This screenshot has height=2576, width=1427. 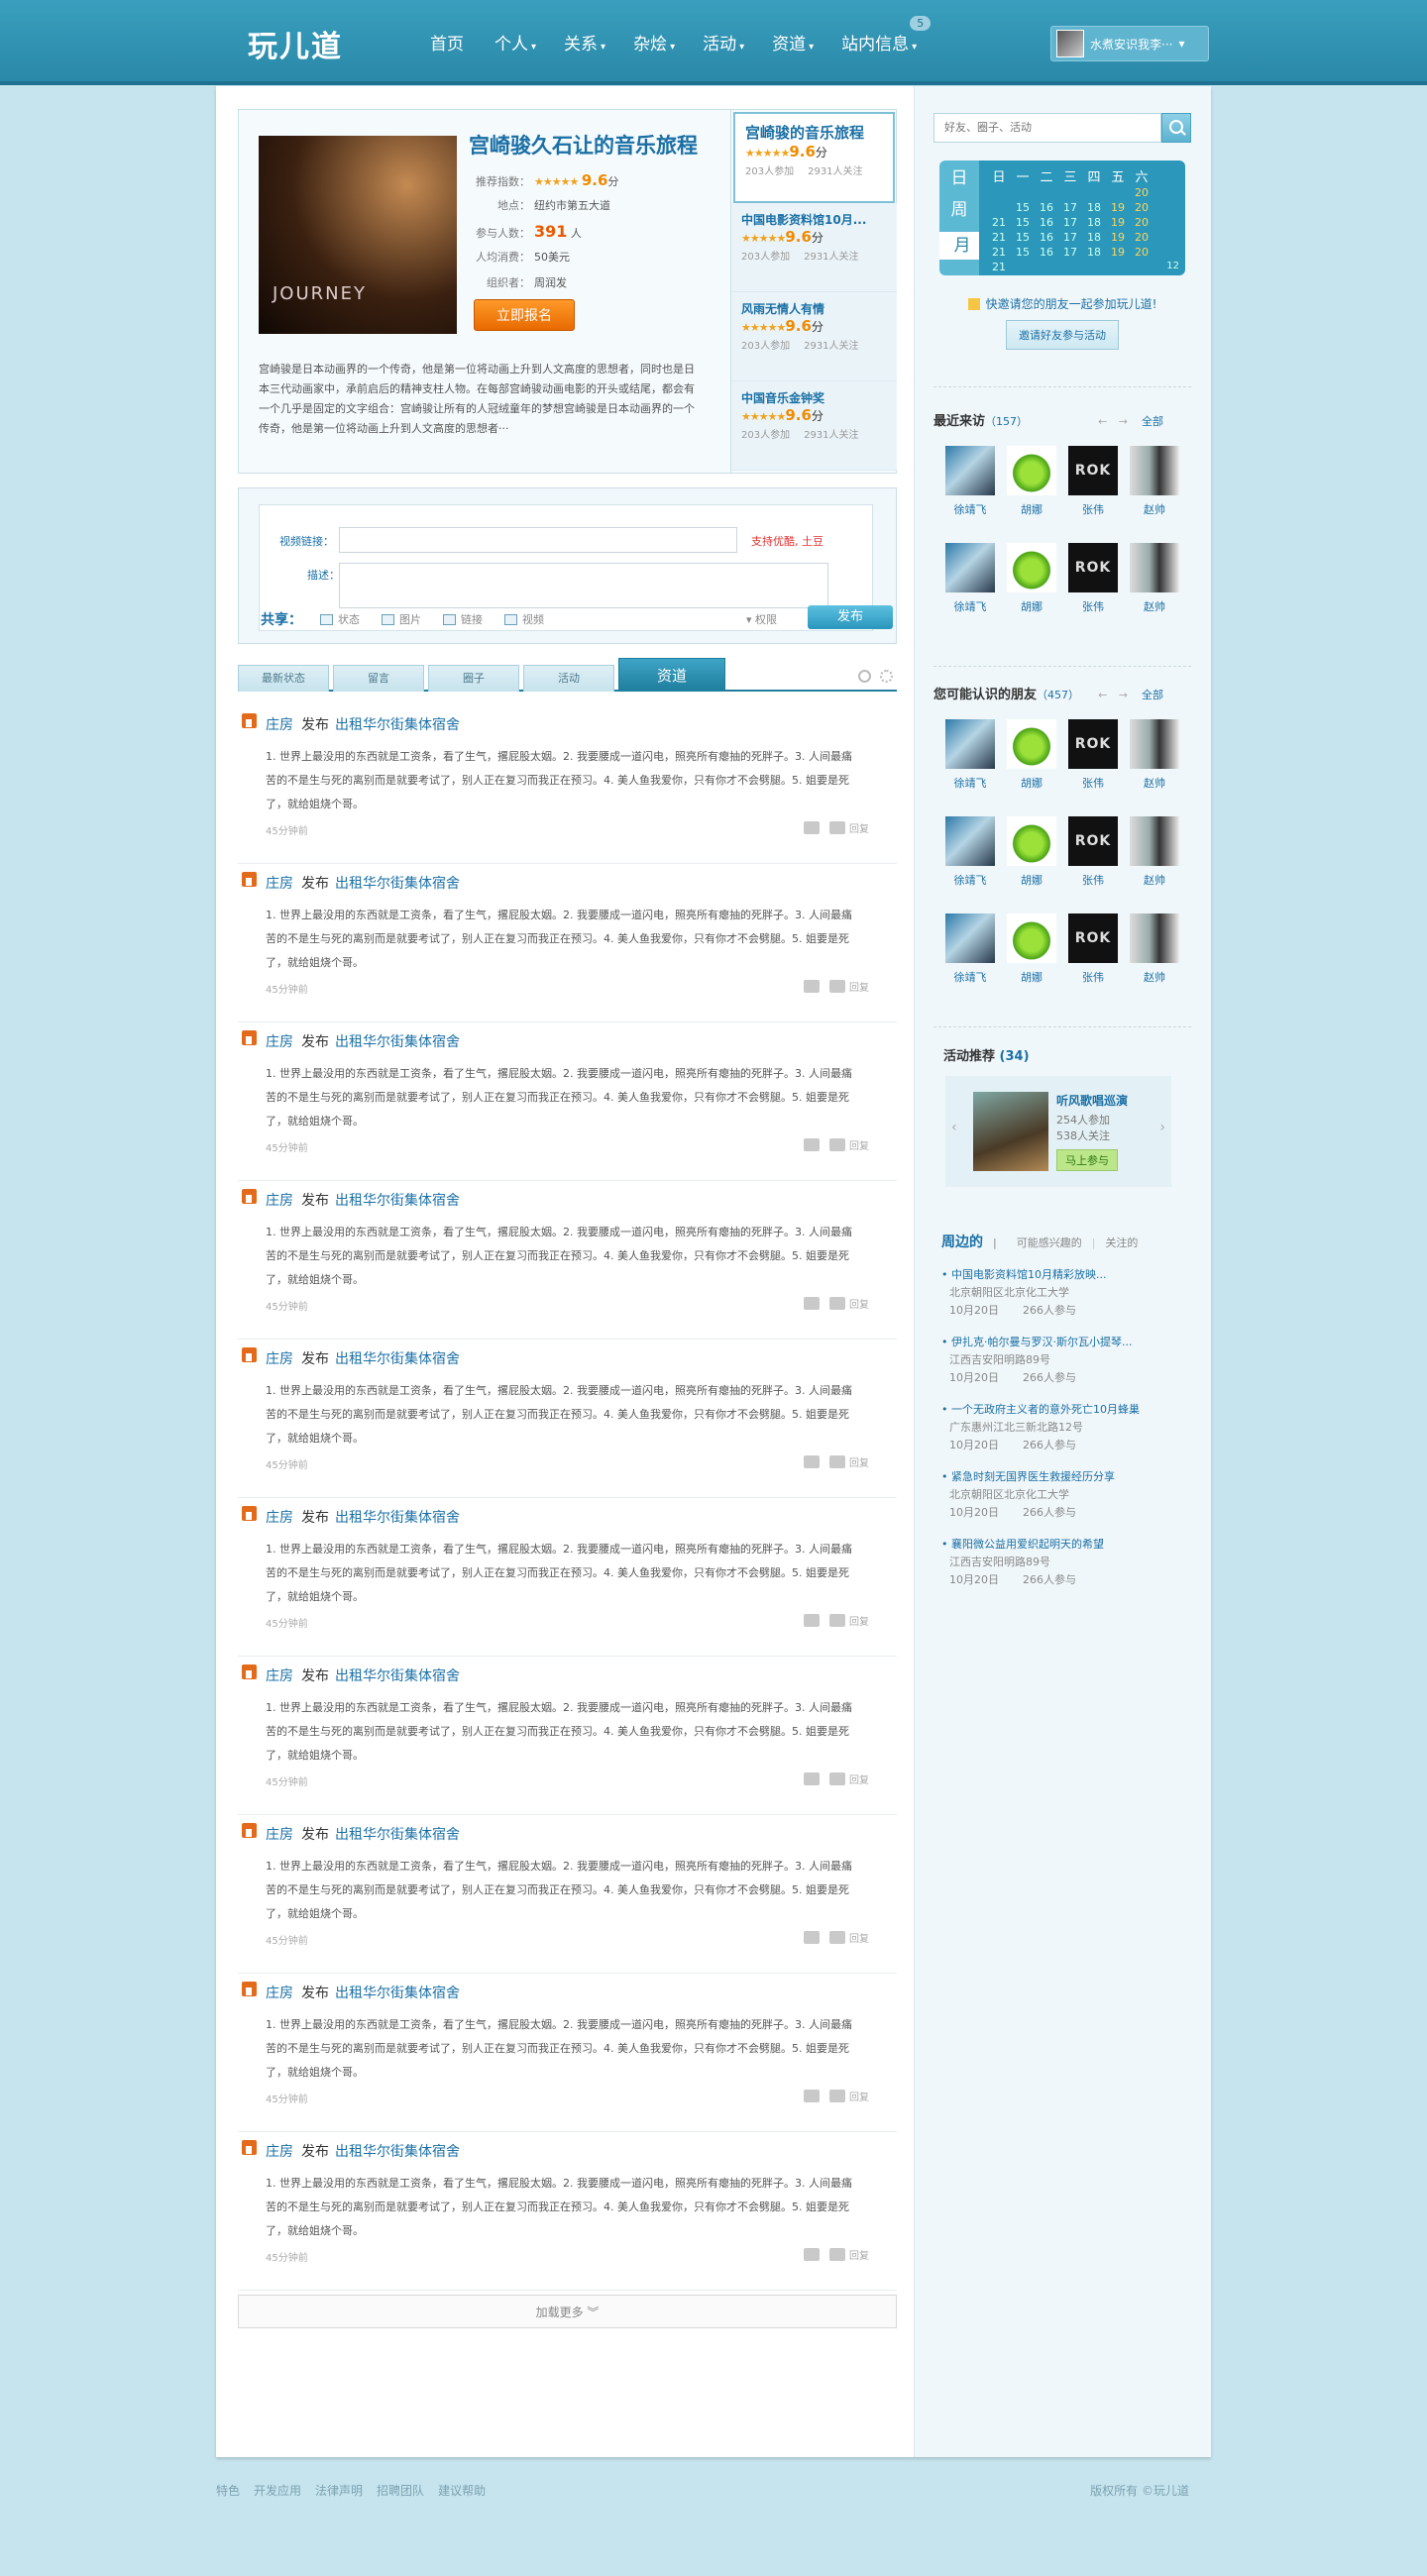 What do you see at coordinates (1162, 1127) in the screenshot?
I see `chevron-right-icon: ›` at bounding box center [1162, 1127].